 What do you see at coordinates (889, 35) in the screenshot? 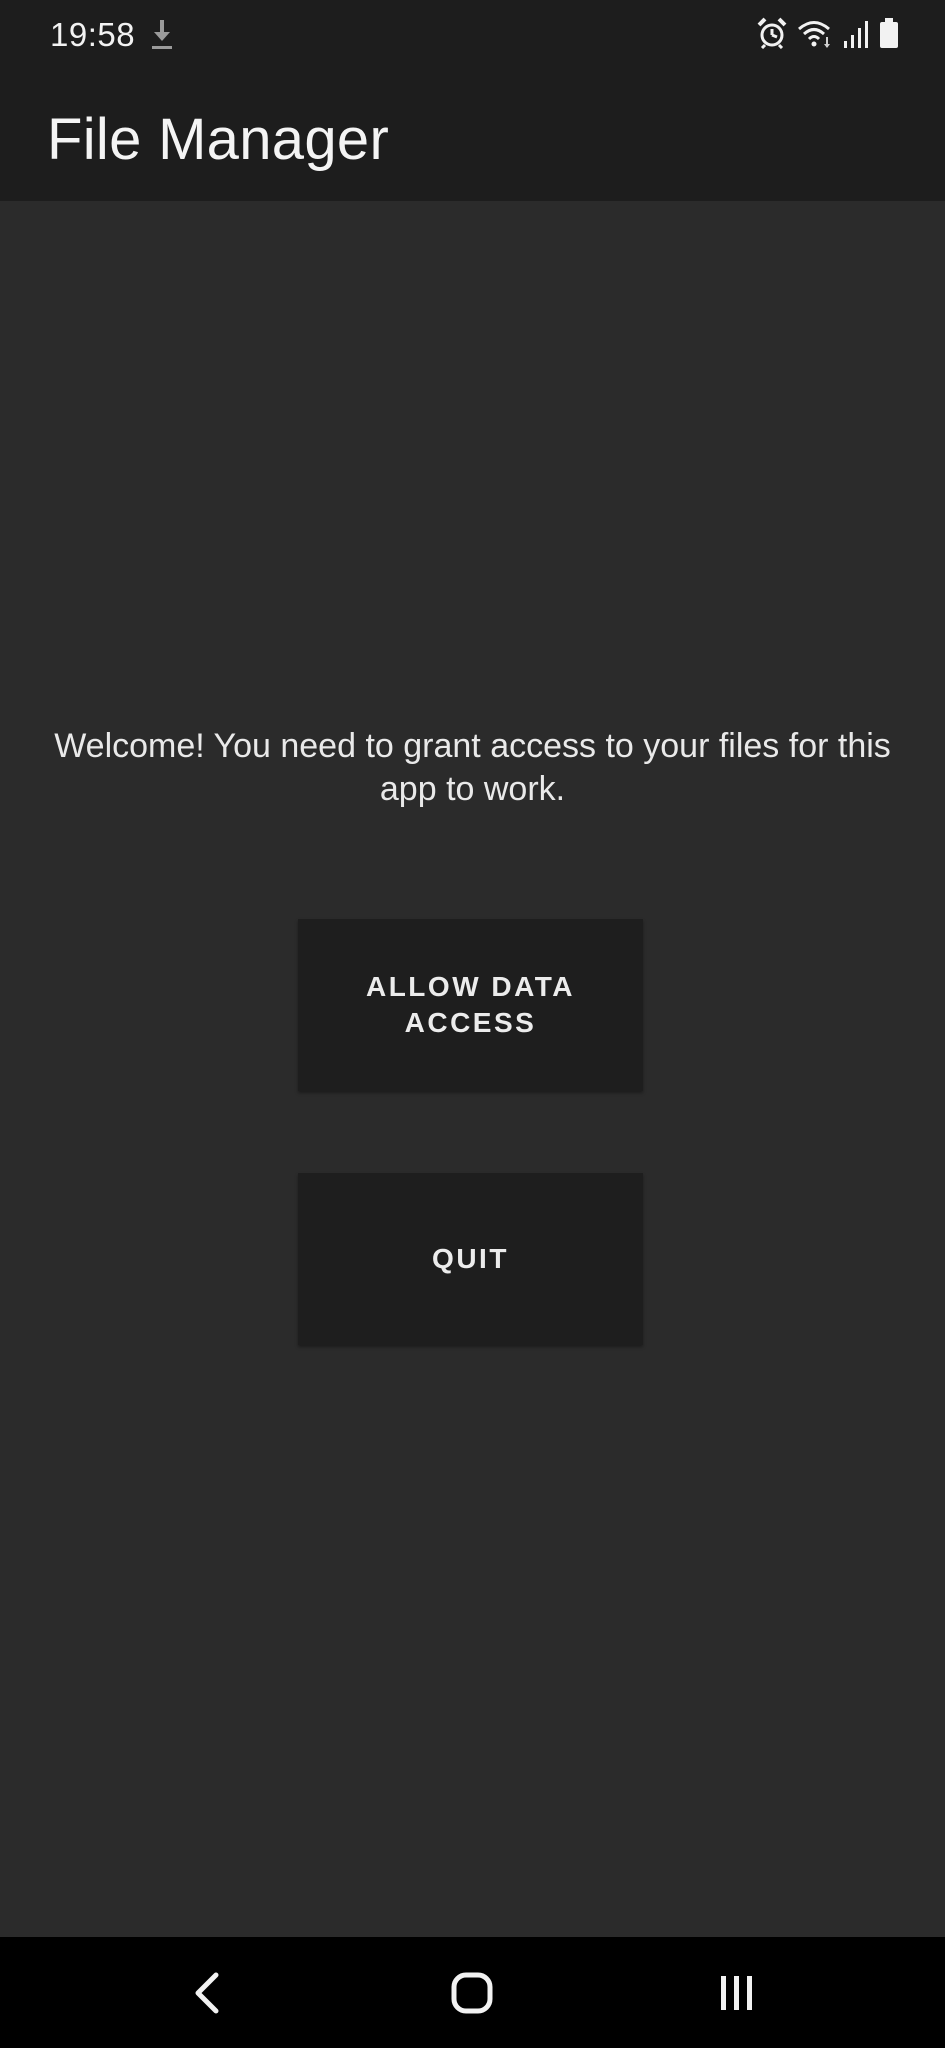
I see `battery-icon` at bounding box center [889, 35].